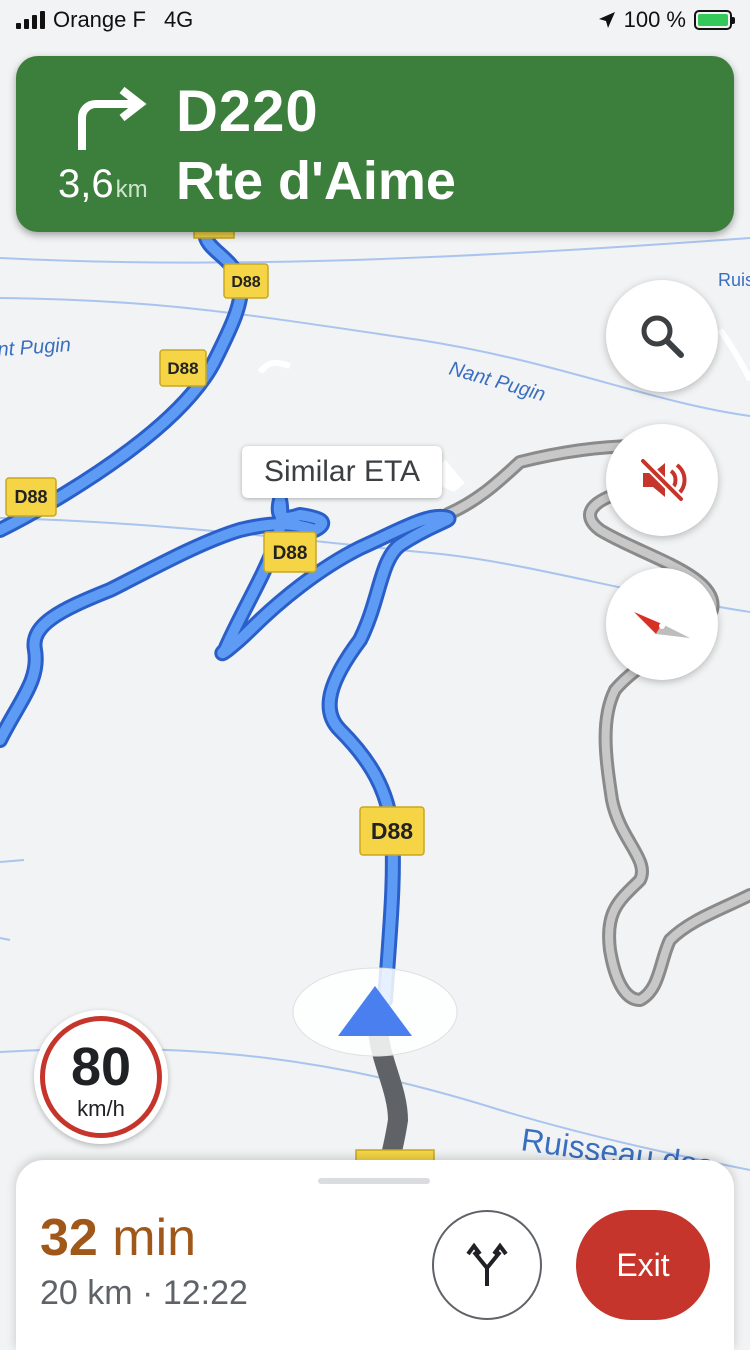  I want to click on compass-icon, so click(662, 625).